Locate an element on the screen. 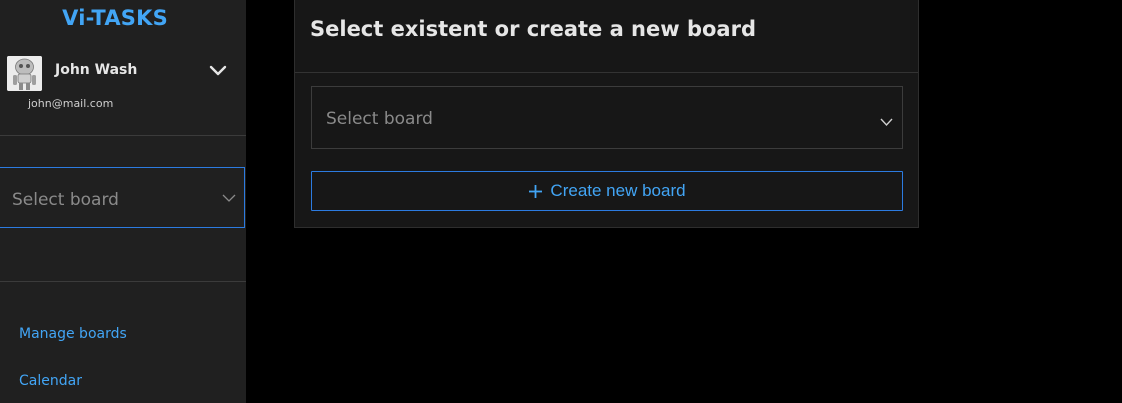  robot-avatar-icon is located at coordinates (24, 73).